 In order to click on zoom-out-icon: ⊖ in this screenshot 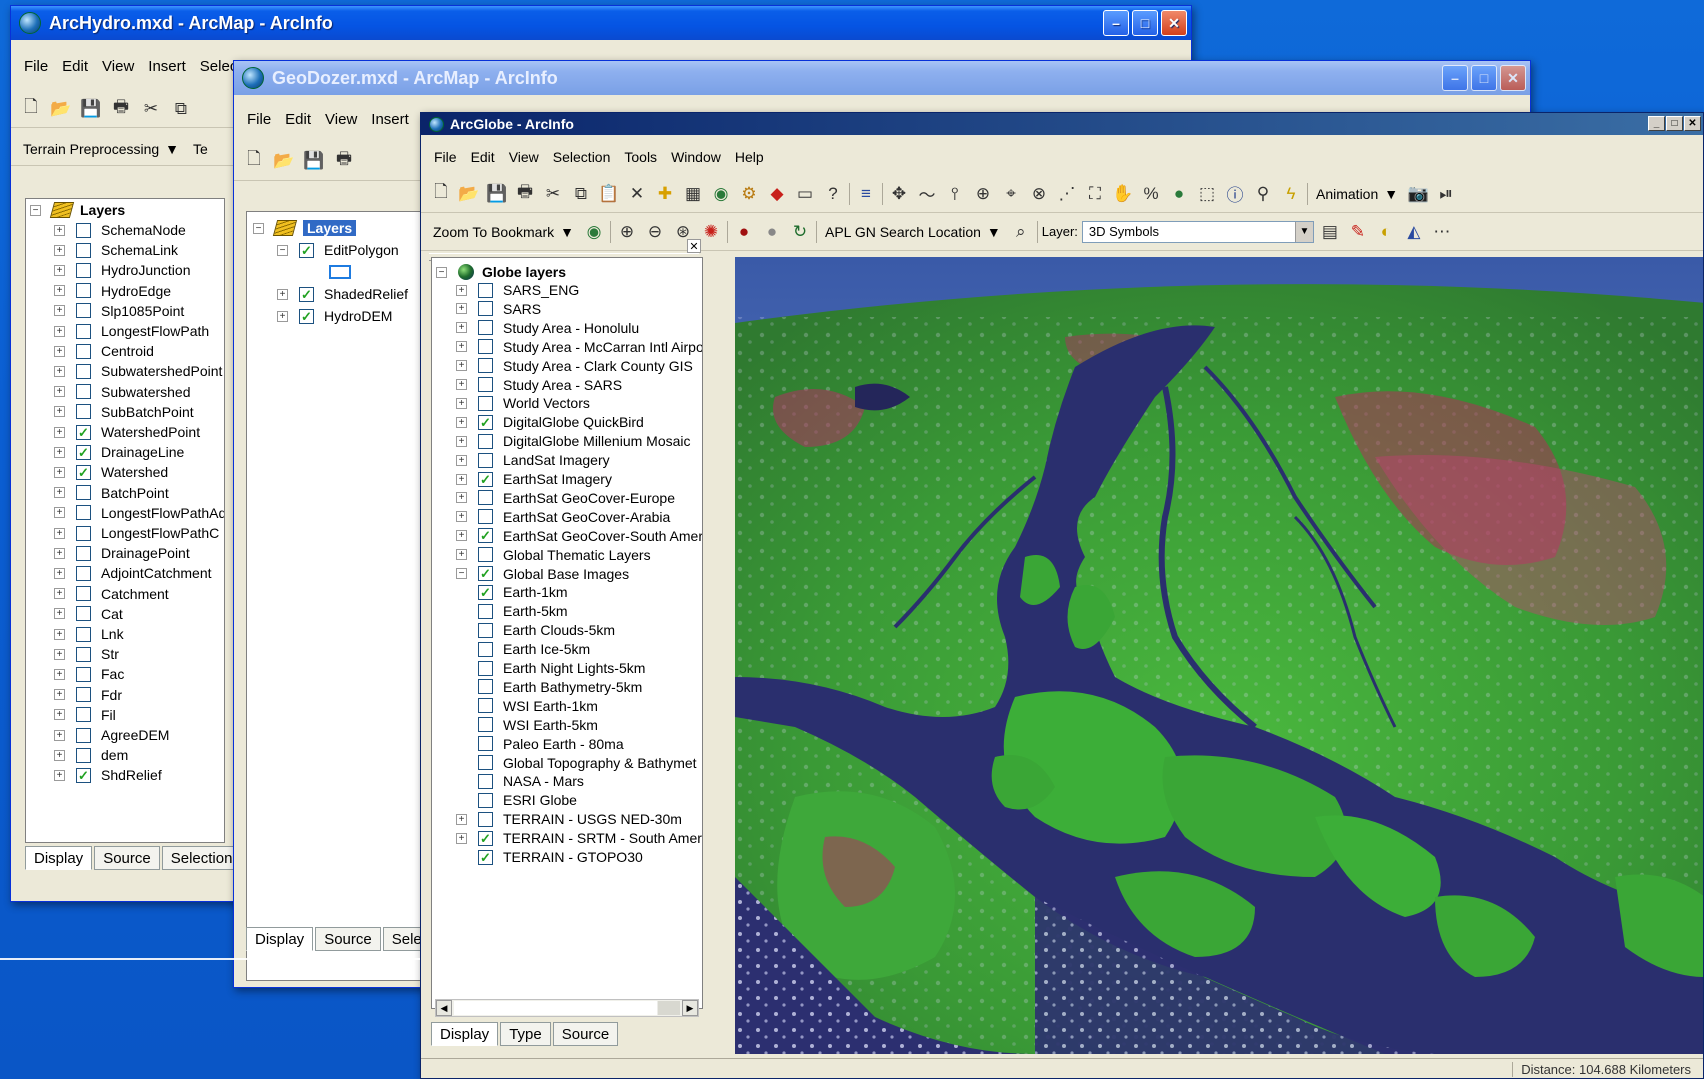, I will do `click(655, 232)`.